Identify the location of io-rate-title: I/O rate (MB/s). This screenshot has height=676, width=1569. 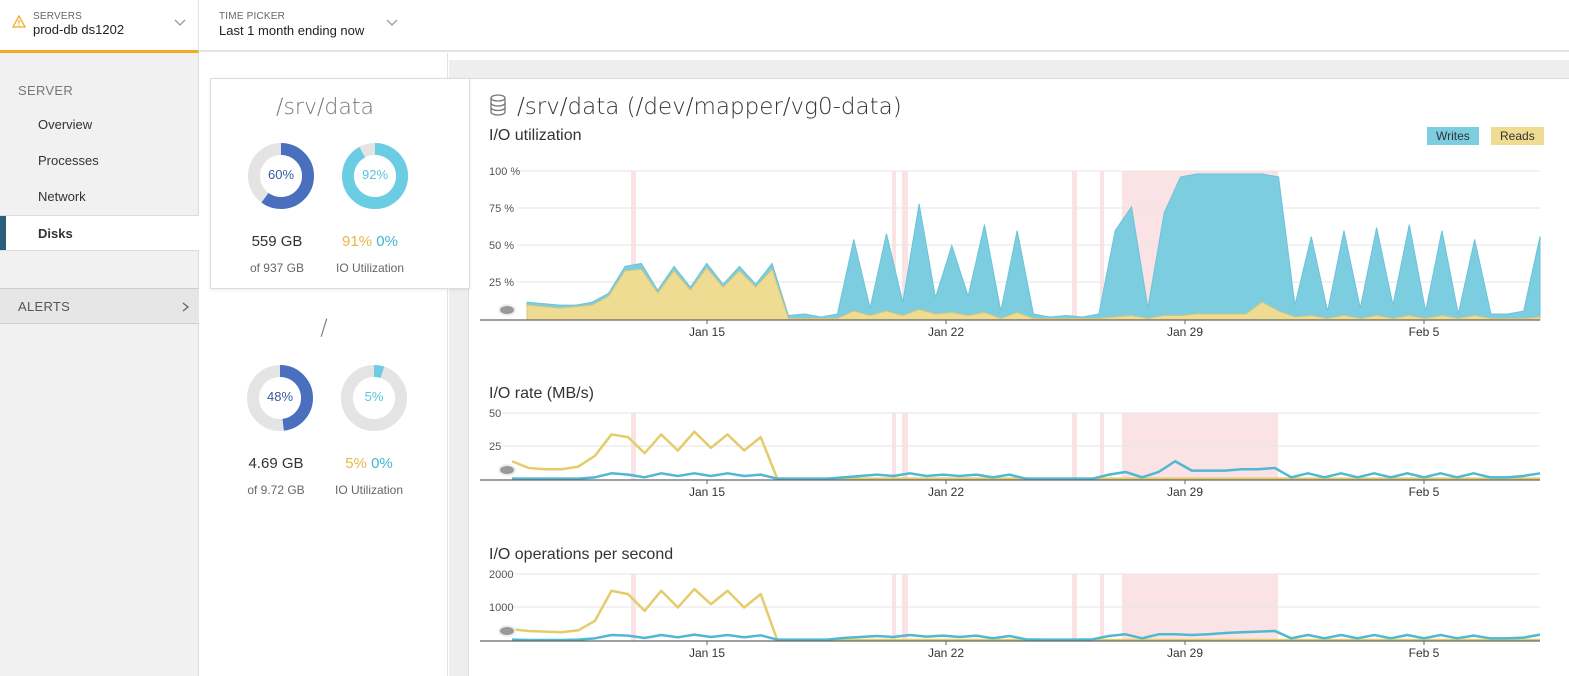
(541, 393).